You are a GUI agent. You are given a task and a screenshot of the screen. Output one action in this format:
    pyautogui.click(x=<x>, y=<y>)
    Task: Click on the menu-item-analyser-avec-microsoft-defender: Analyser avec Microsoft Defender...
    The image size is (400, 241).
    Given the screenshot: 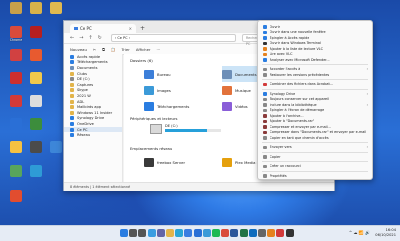 What is the action you would take?
    pyautogui.click(x=315, y=60)
    